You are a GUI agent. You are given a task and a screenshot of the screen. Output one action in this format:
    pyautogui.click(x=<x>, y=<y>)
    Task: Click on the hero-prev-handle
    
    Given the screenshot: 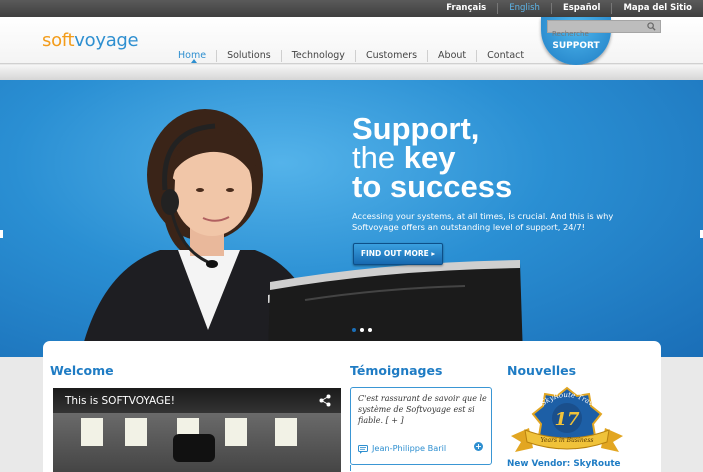 What is the action you would take?
    pyautogui.click(x=1, y=234)
    